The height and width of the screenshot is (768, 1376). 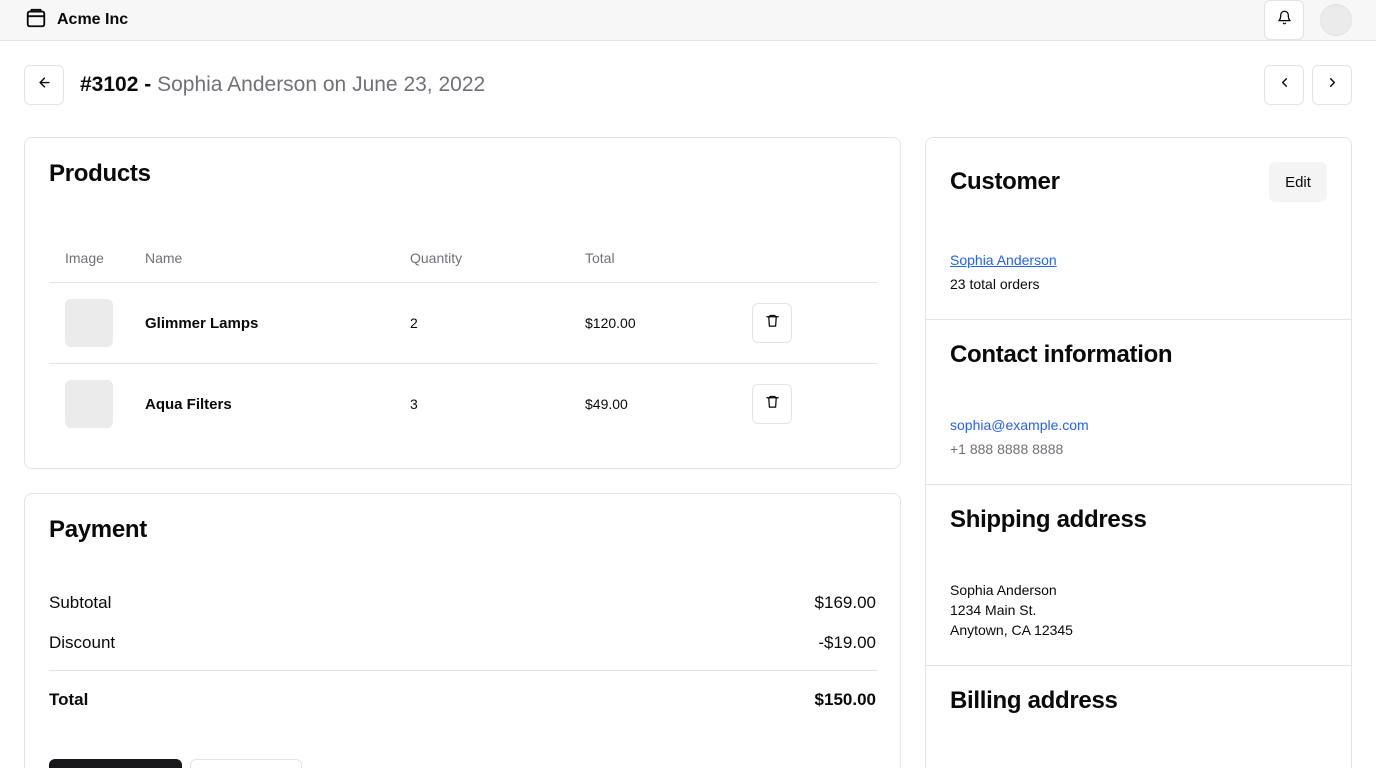 I want to click on subtotal-value: $169.00, so click(x=845, y=602).